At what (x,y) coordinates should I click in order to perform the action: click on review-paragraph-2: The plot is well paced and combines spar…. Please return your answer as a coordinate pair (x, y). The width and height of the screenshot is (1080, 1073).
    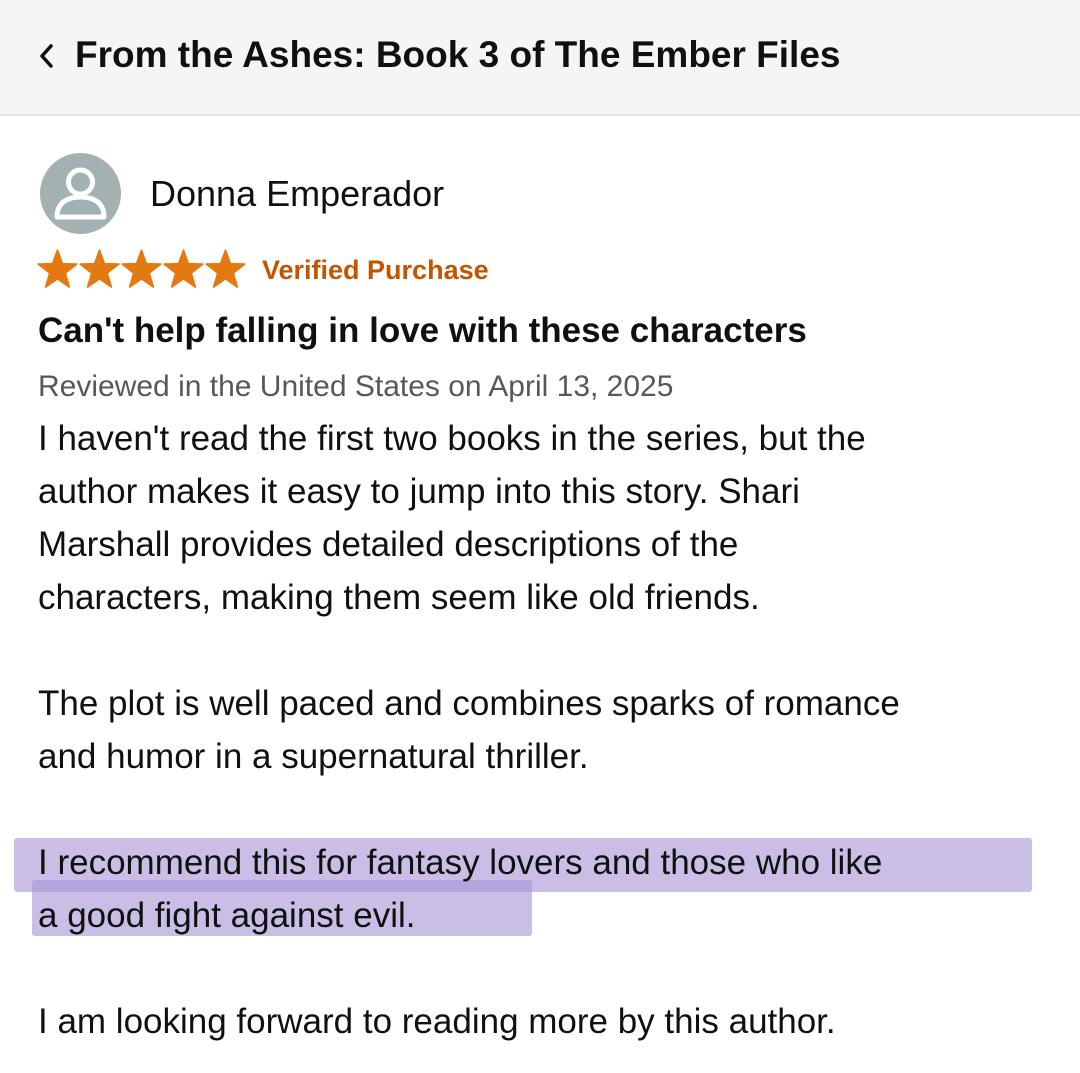
    Looking at the image, I should click on (548, 730).